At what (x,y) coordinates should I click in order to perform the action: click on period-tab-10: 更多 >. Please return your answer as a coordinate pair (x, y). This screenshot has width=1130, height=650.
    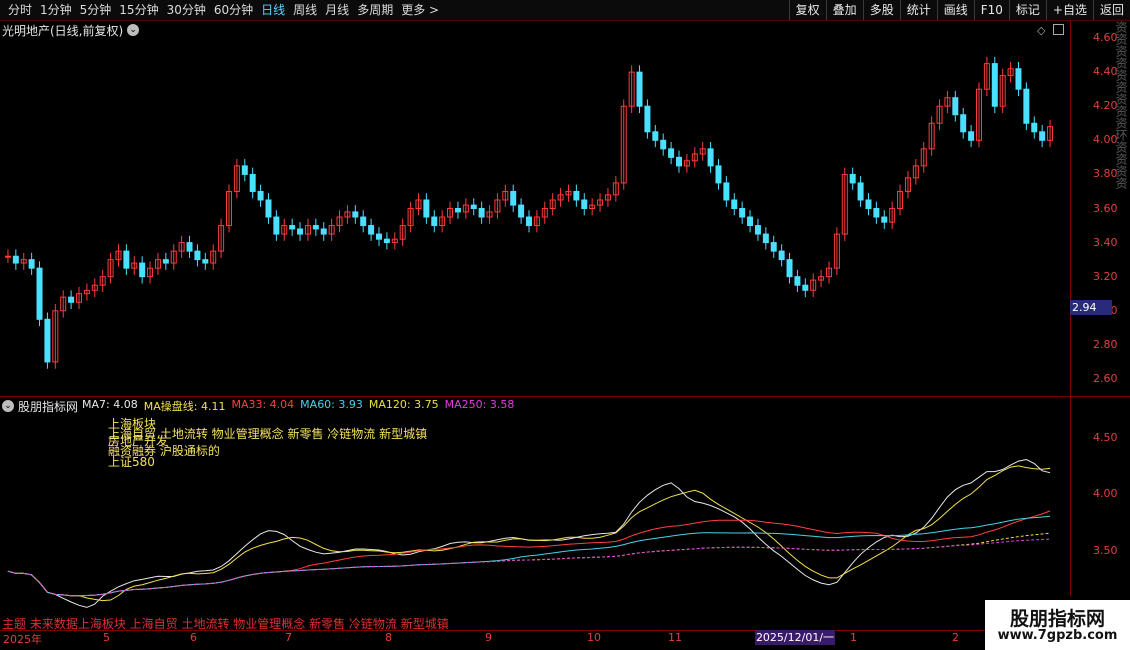
    Looking at the image, I should click on (420, 10).